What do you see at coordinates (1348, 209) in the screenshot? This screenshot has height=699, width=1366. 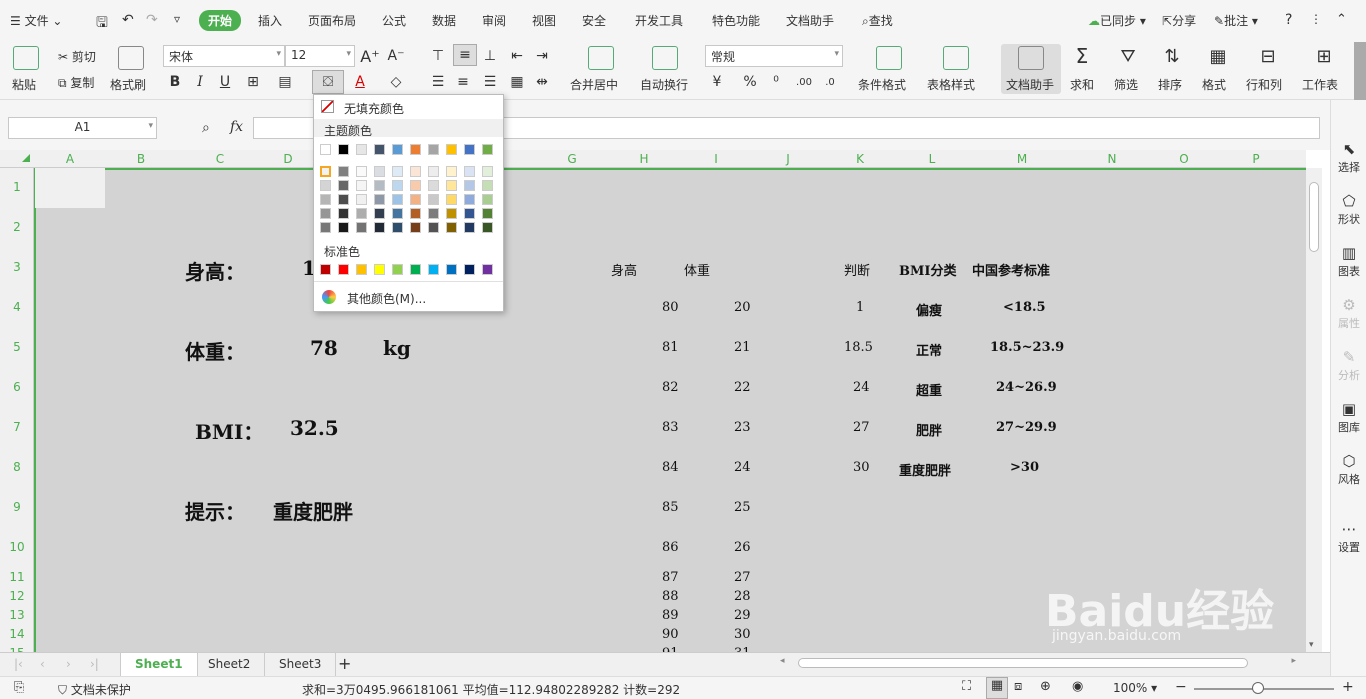 I see `panel-shape: ⬠ 形状` at bounding box center [1348, 209].